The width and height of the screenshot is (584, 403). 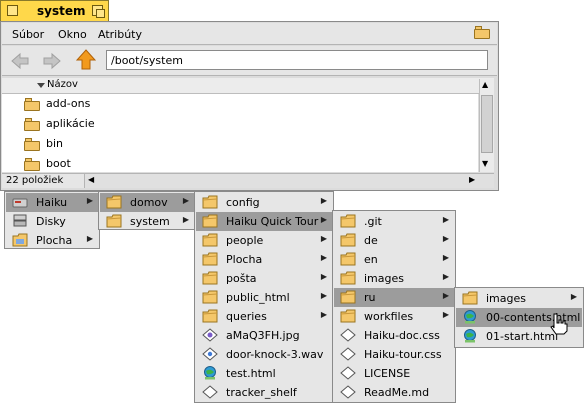 I want to click on menu-item-label: Haiku Quick Tour, so click(x=272, y=221).